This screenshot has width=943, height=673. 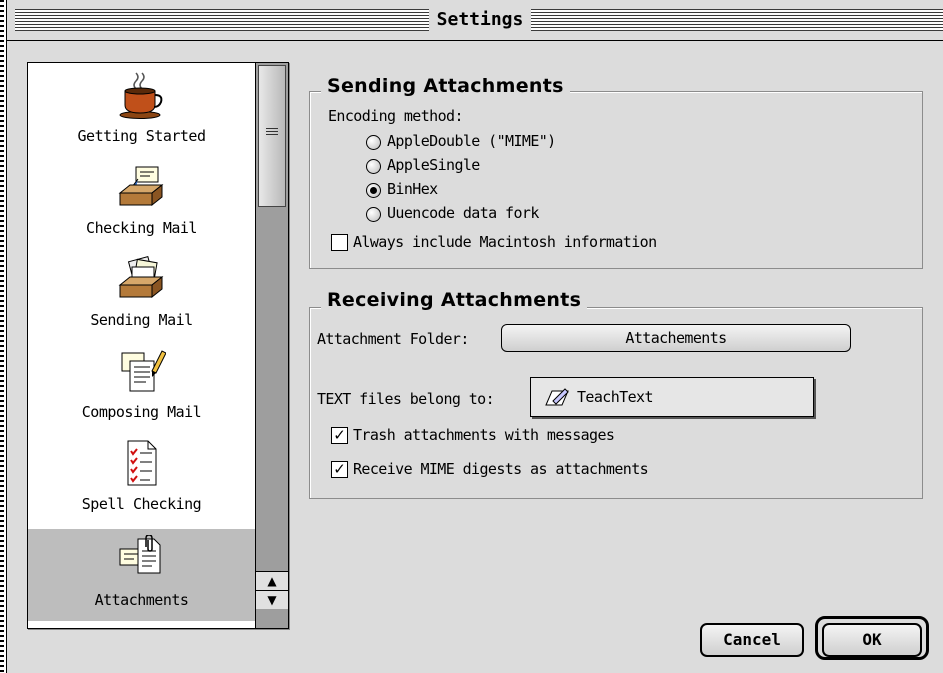 I want to click on attachment-folder-label: Attachment Folder:, so click(x=393, y=339).